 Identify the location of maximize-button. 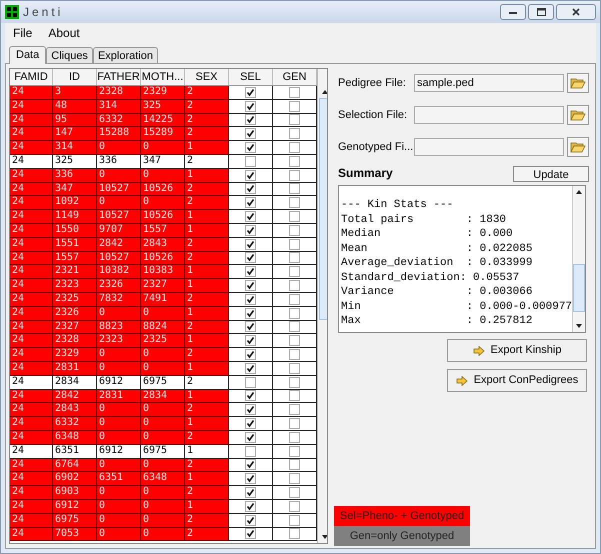
(541, 12).